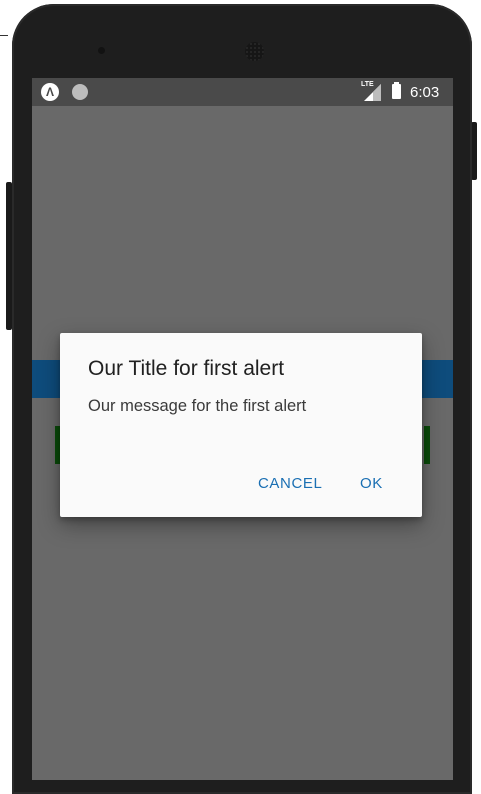 The image size is (481, 794). I want to click on front-camera-icon, so click(101, 50).